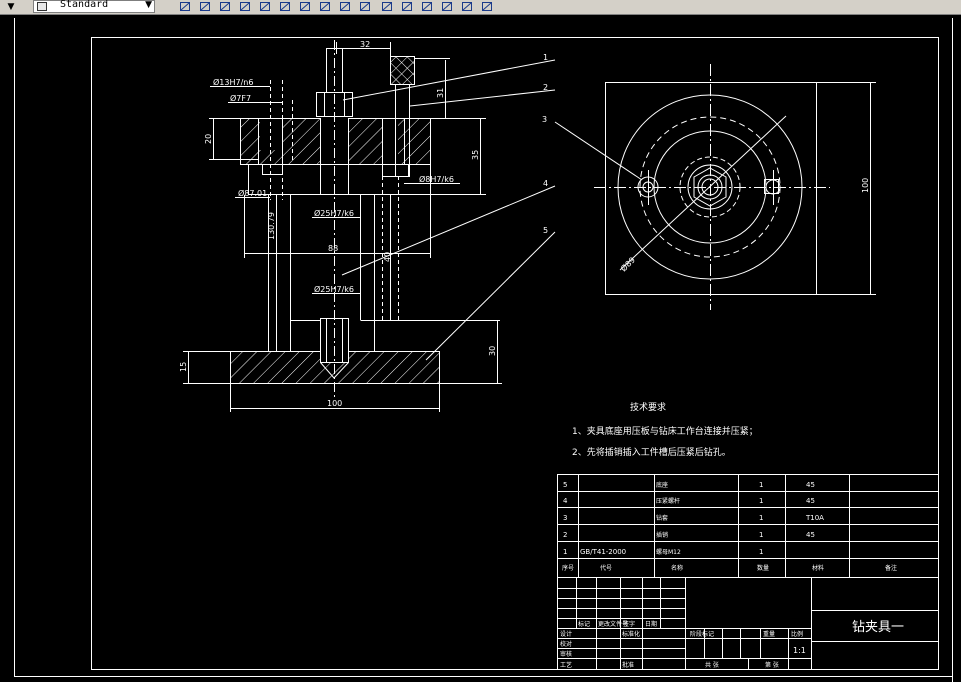  Describe the element at coordinates (436, 179) in the screenshot. I see `fit-8: Ø8H7/k6` at that location.